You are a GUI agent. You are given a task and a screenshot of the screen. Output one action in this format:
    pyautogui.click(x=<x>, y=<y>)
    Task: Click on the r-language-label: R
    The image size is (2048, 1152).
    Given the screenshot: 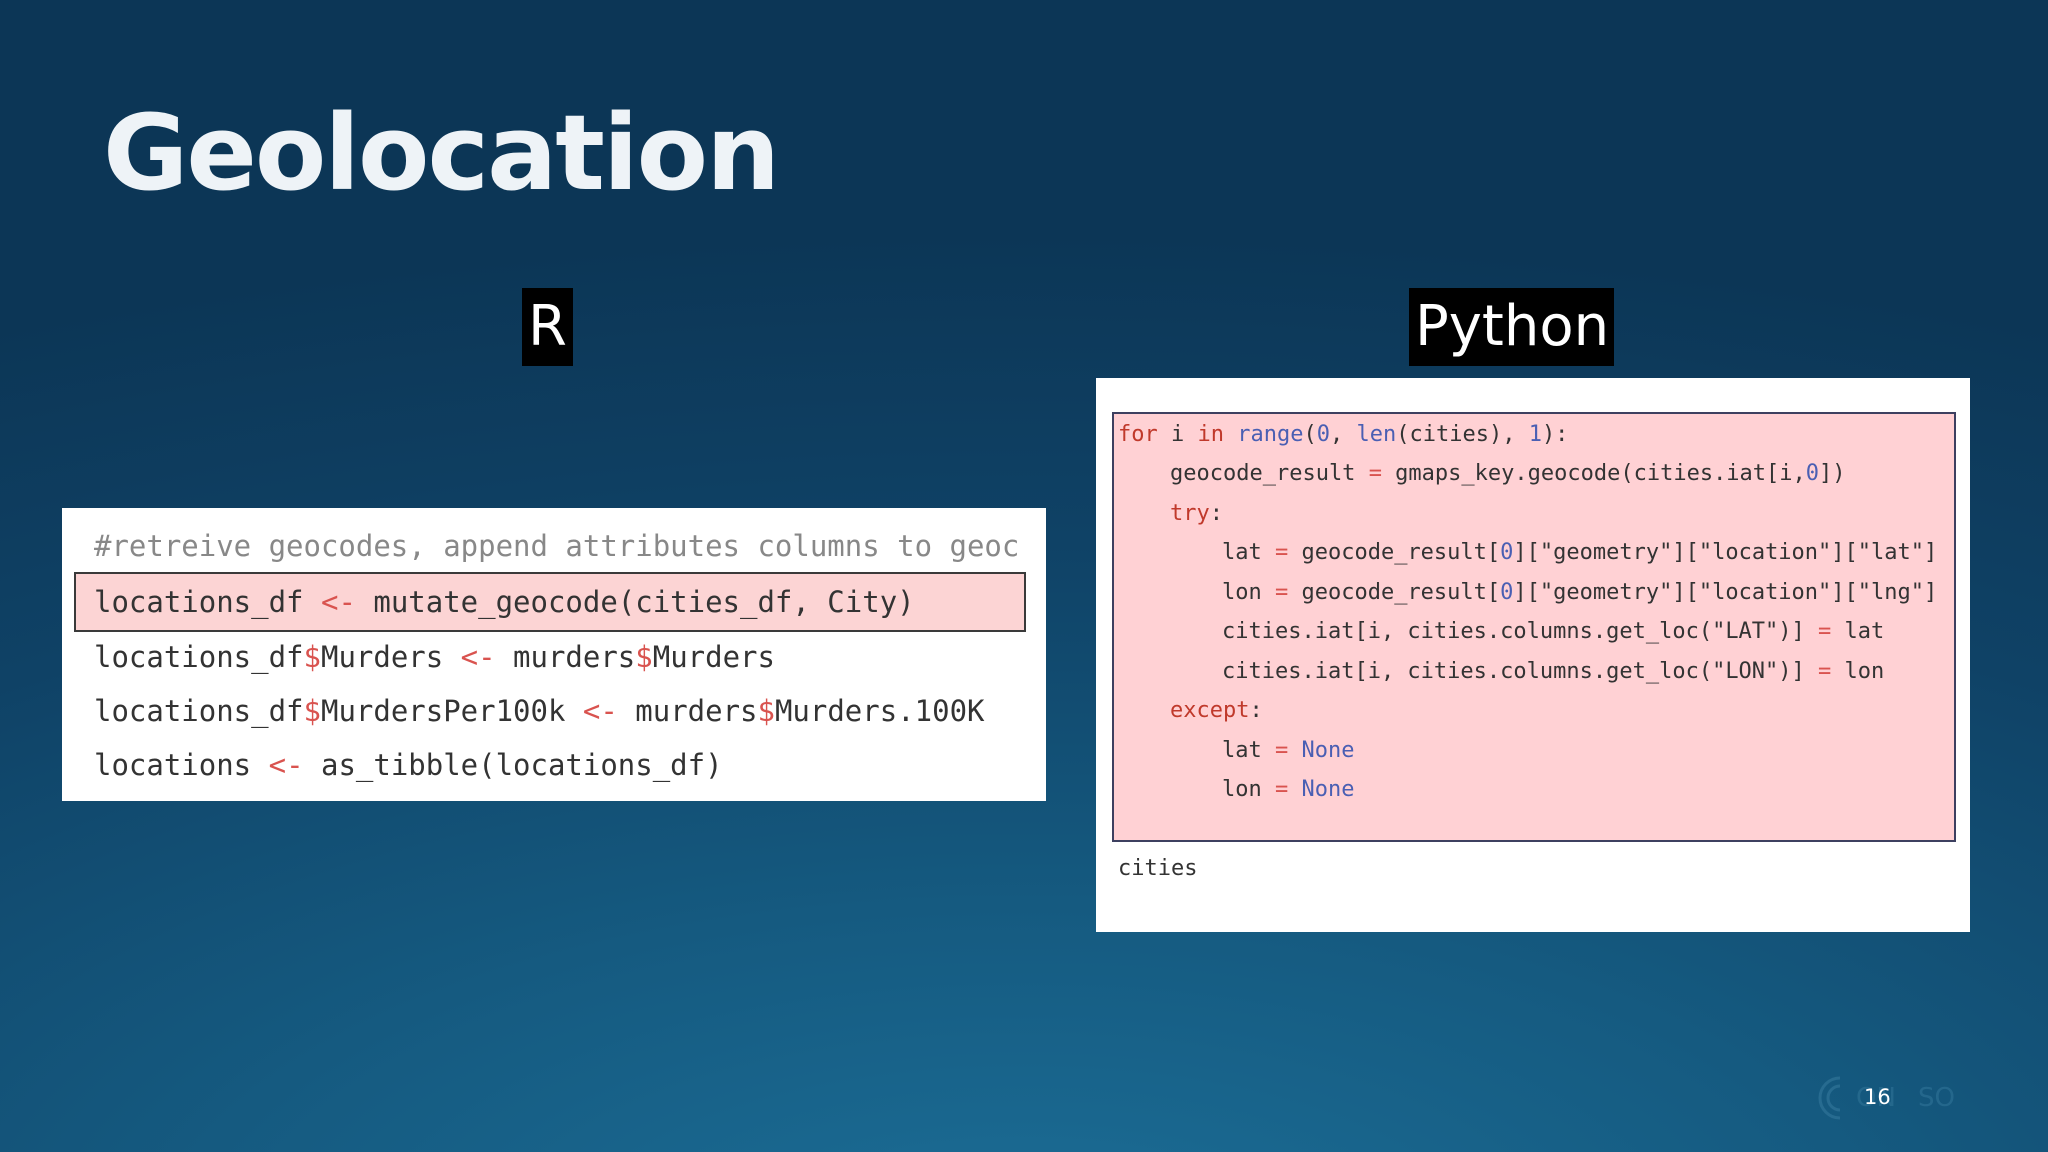 What is the action you would take?
    pyautogui.click(x=547, y=327)
    